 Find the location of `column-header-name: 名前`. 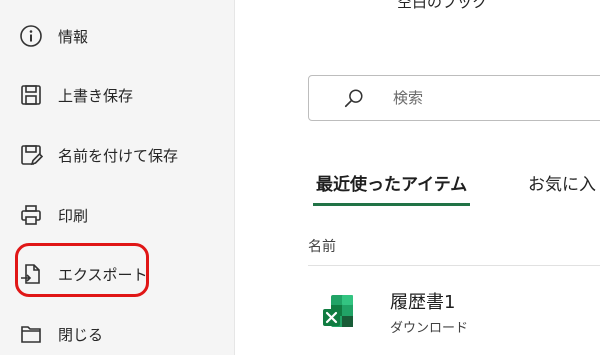

column-header-name: 名前 is located at coordinates (322, 246).